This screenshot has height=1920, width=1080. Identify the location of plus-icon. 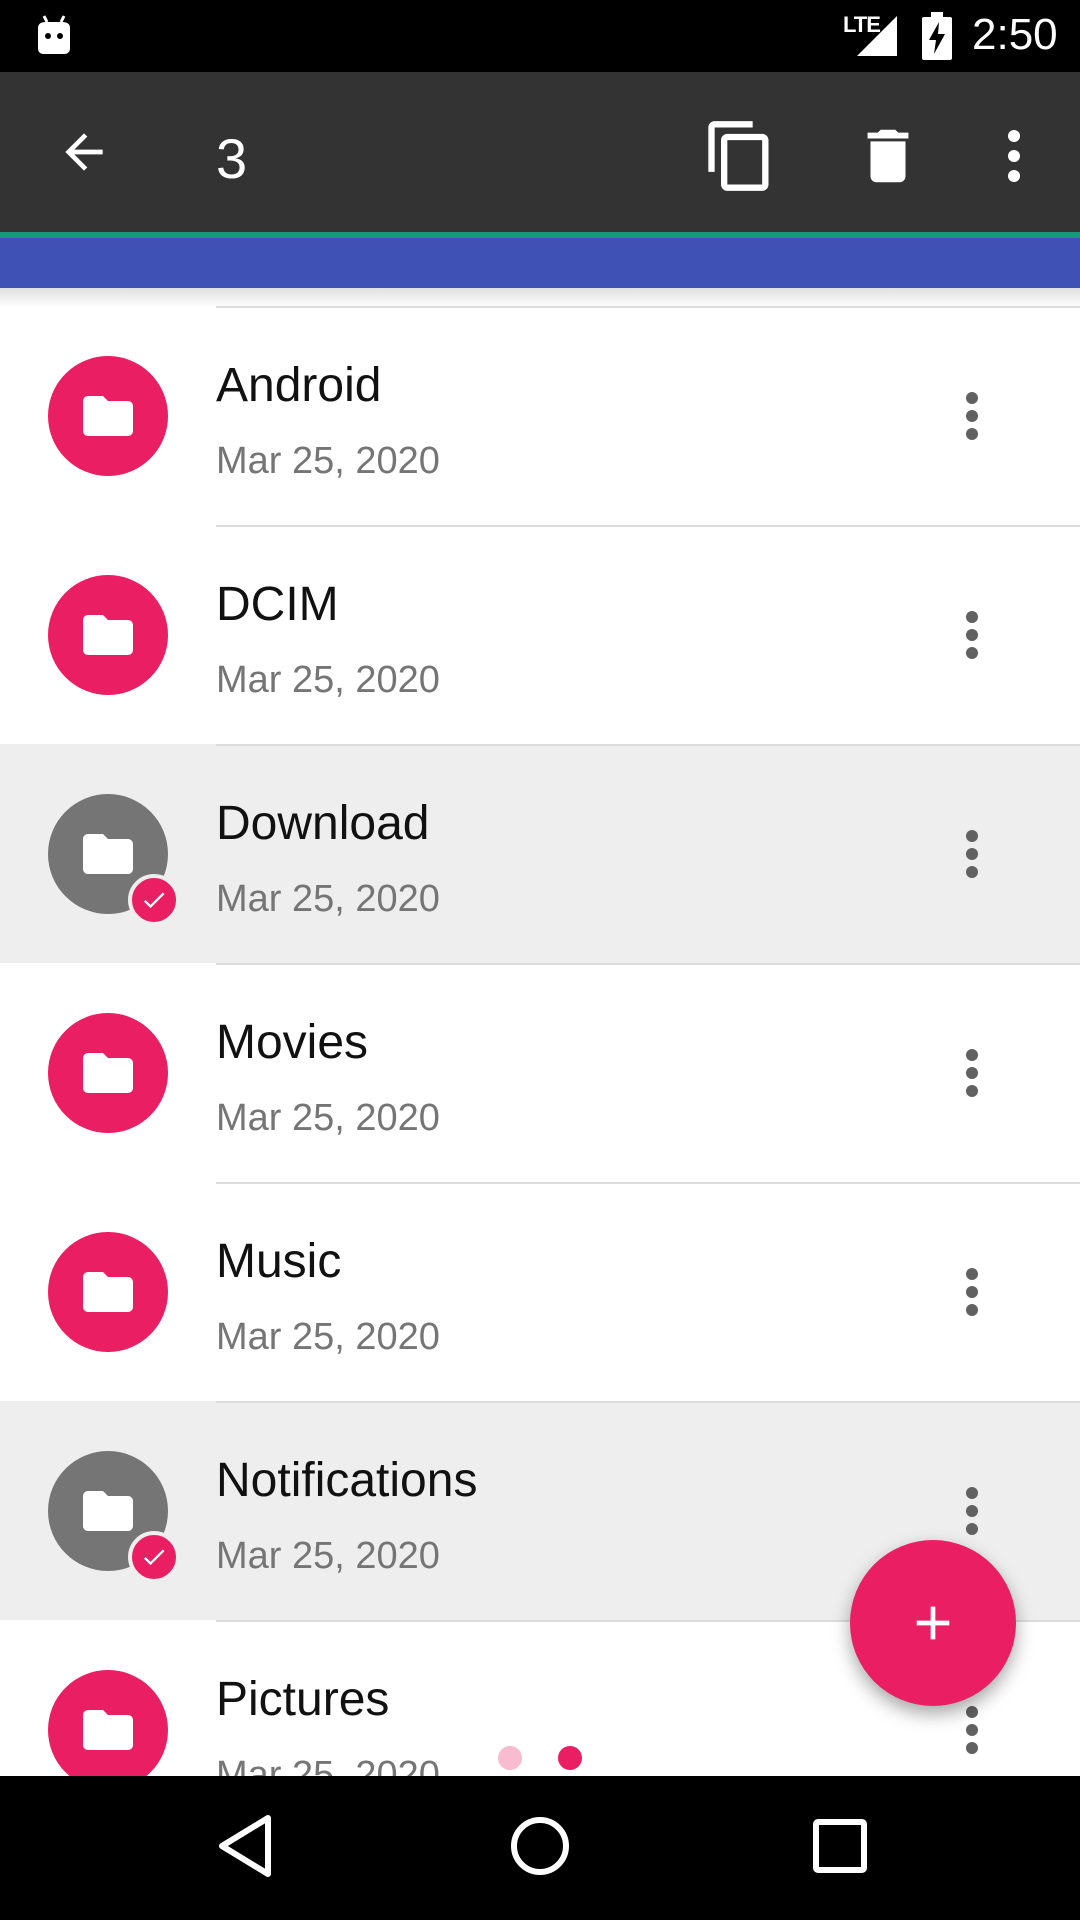
(933, 1623).